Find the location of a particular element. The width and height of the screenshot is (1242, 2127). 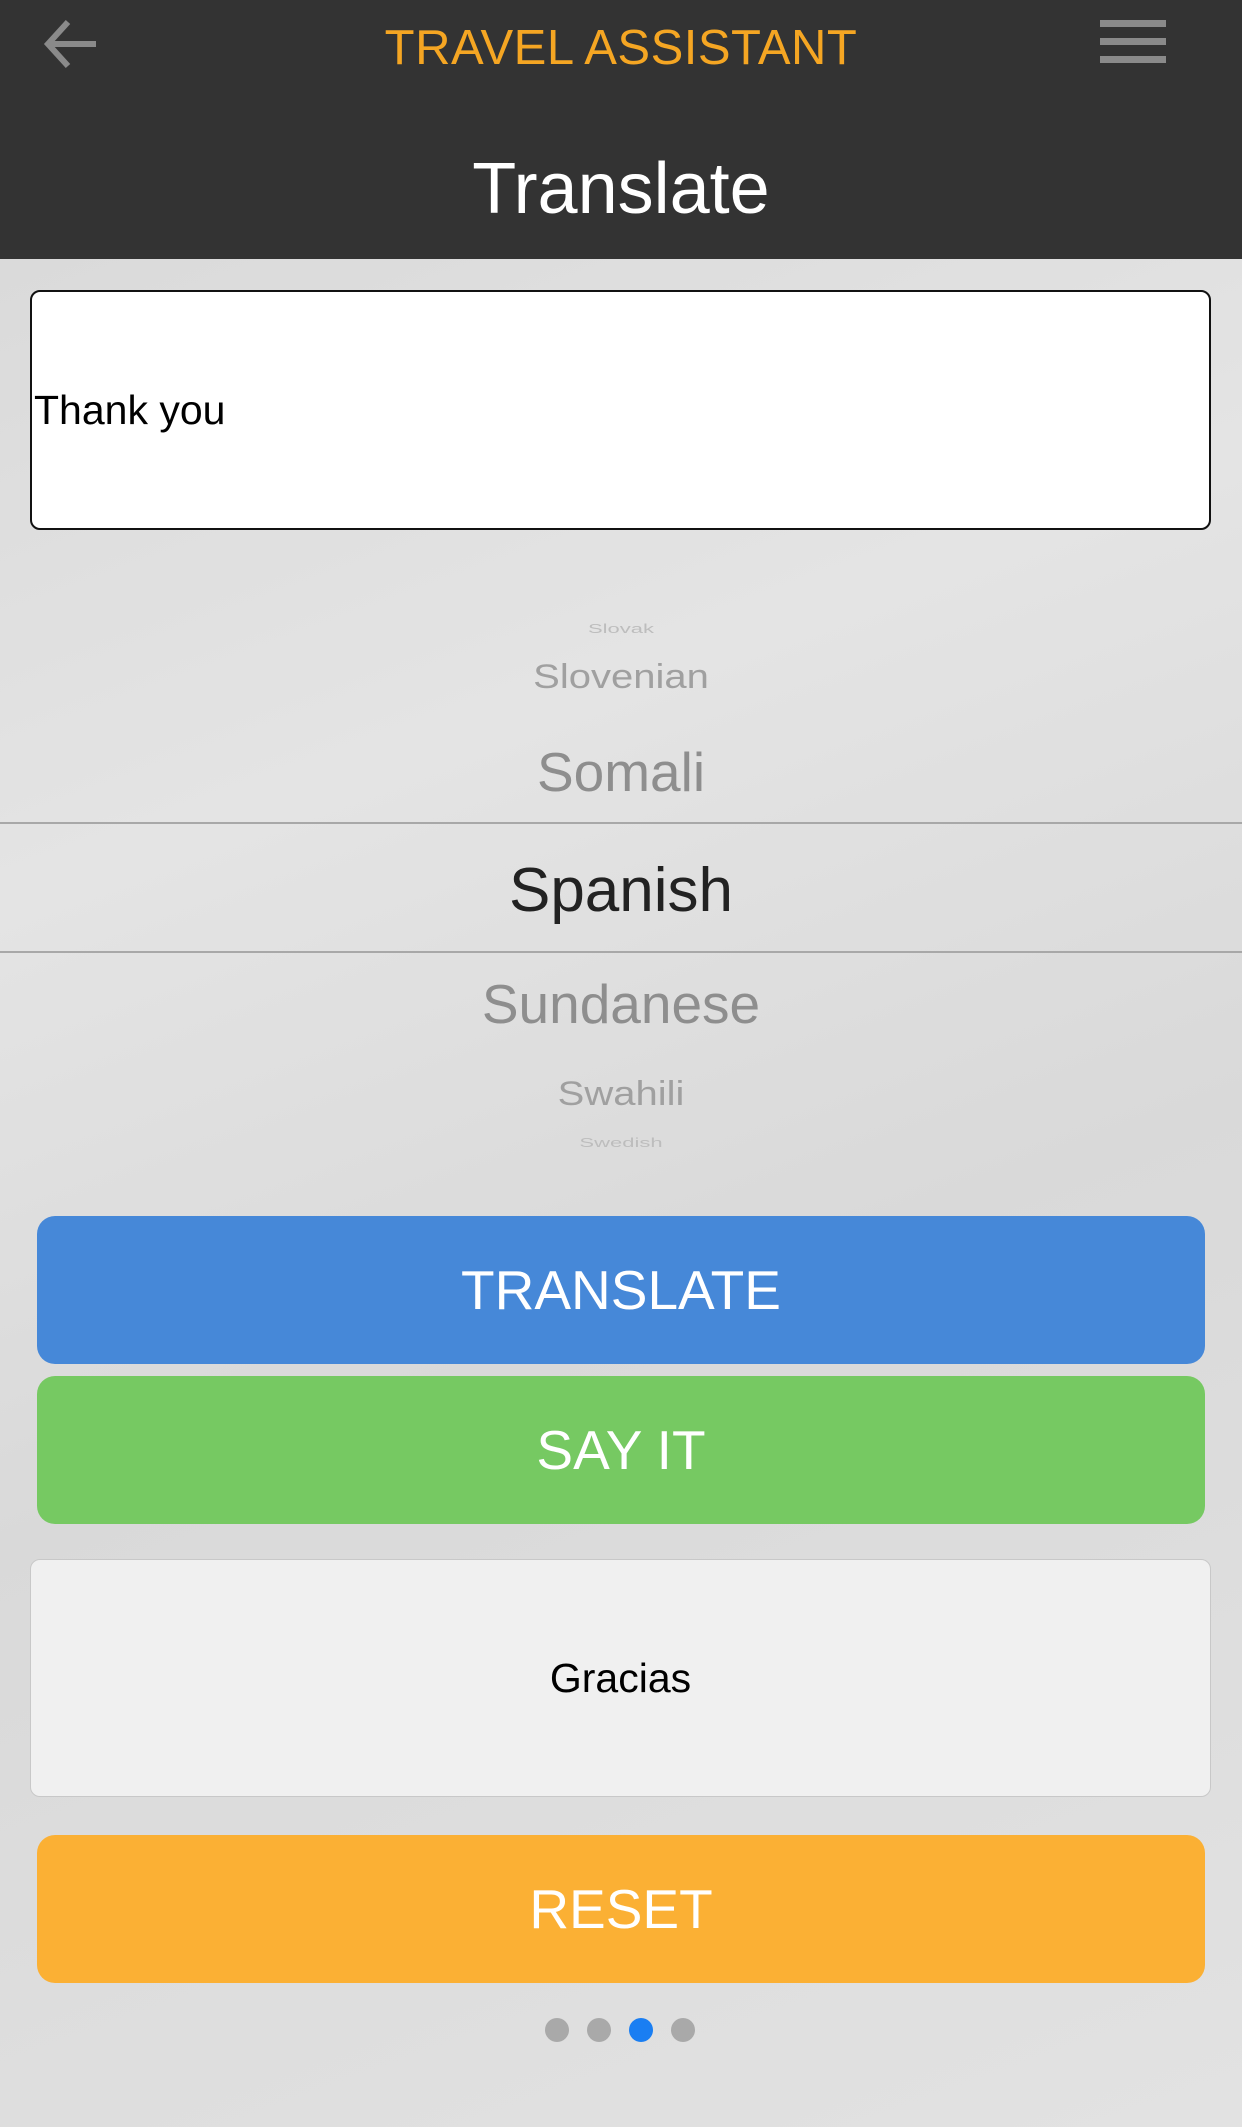

picker-selection-top-line is located at coordinates (621, 823).